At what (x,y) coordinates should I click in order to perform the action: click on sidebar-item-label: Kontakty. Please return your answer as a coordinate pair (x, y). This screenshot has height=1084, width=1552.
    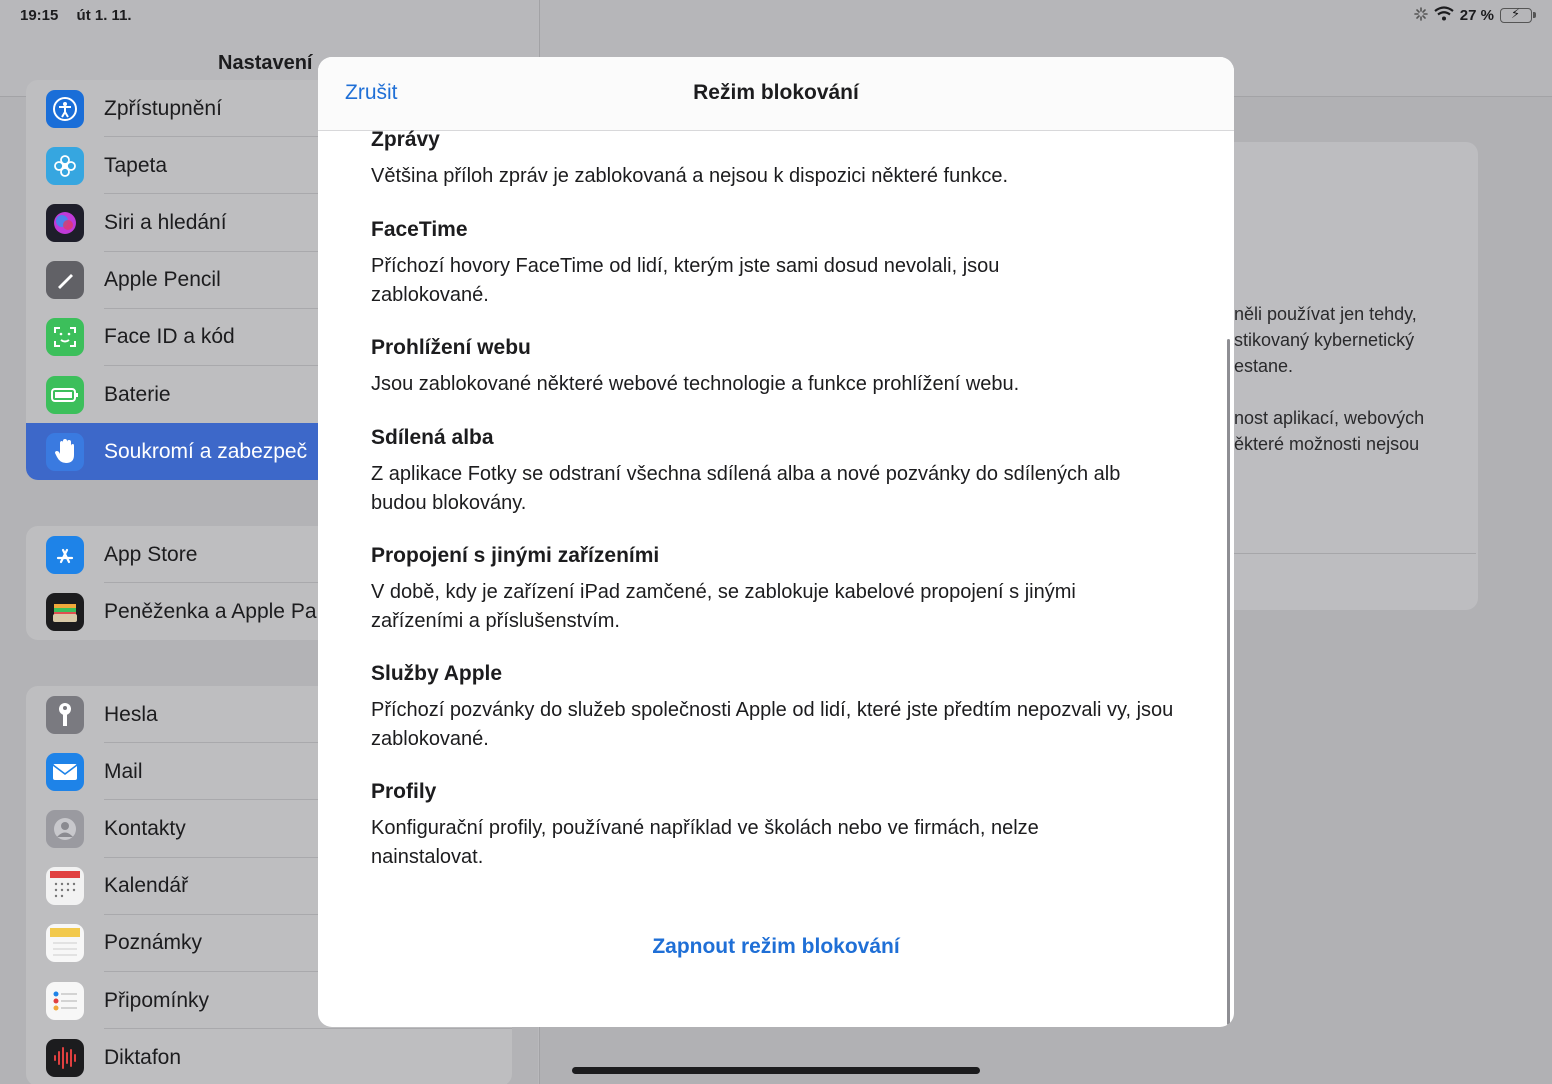
    Looking at the image, I should click on (145, 828).